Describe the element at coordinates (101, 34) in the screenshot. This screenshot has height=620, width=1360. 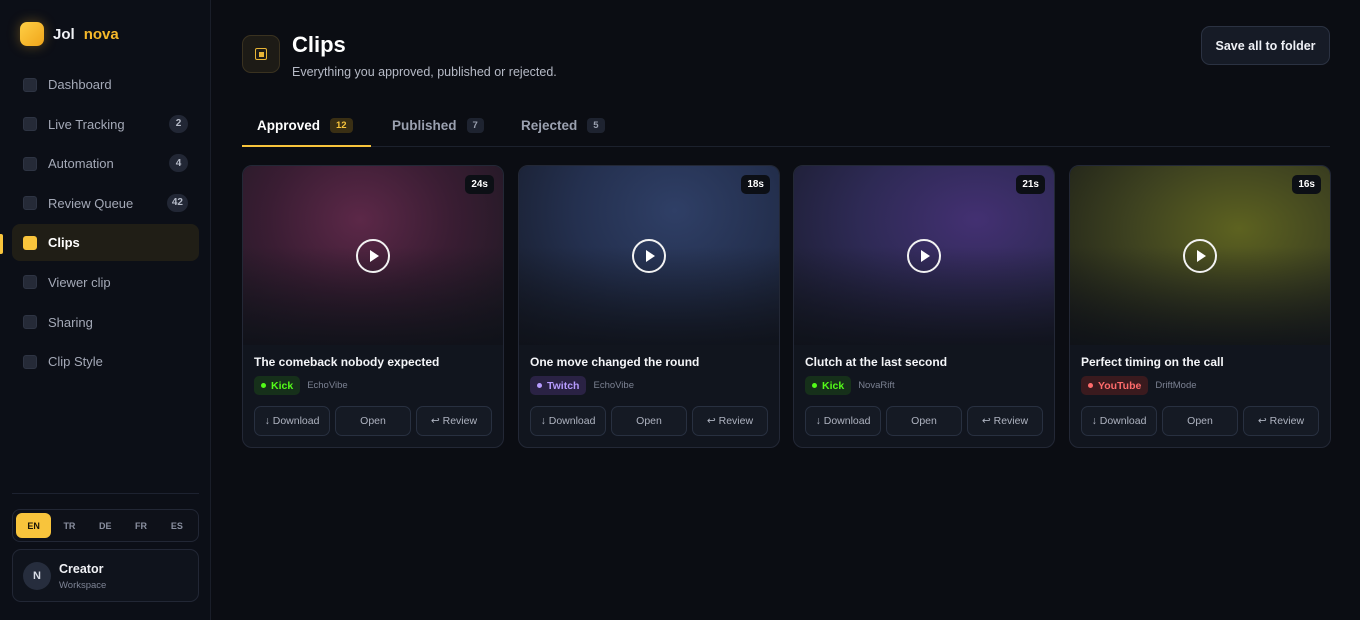
I see `brand-accent: nova` at that location.